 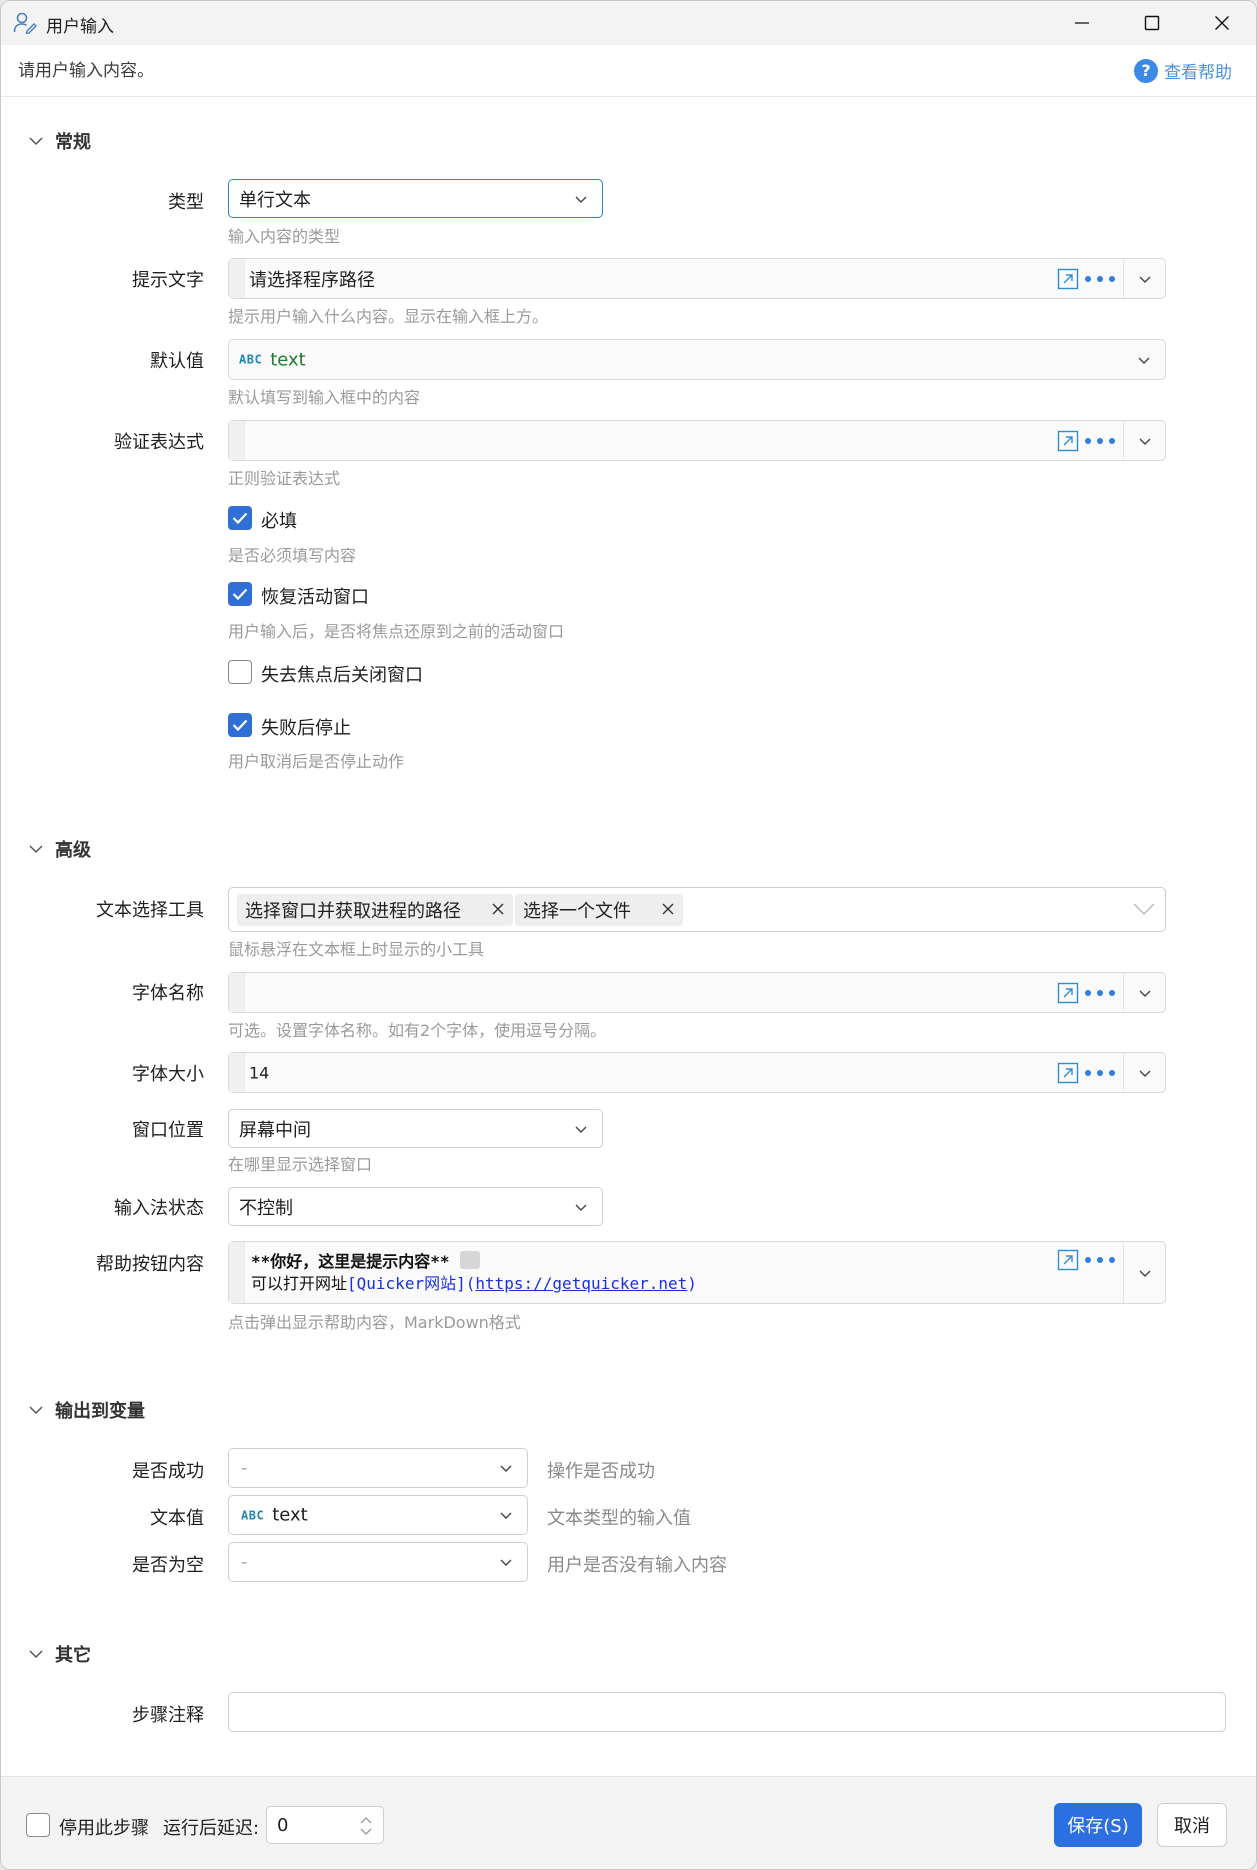 I want to click on ime-state-select: 不控制, so click(x=415, y=1206).